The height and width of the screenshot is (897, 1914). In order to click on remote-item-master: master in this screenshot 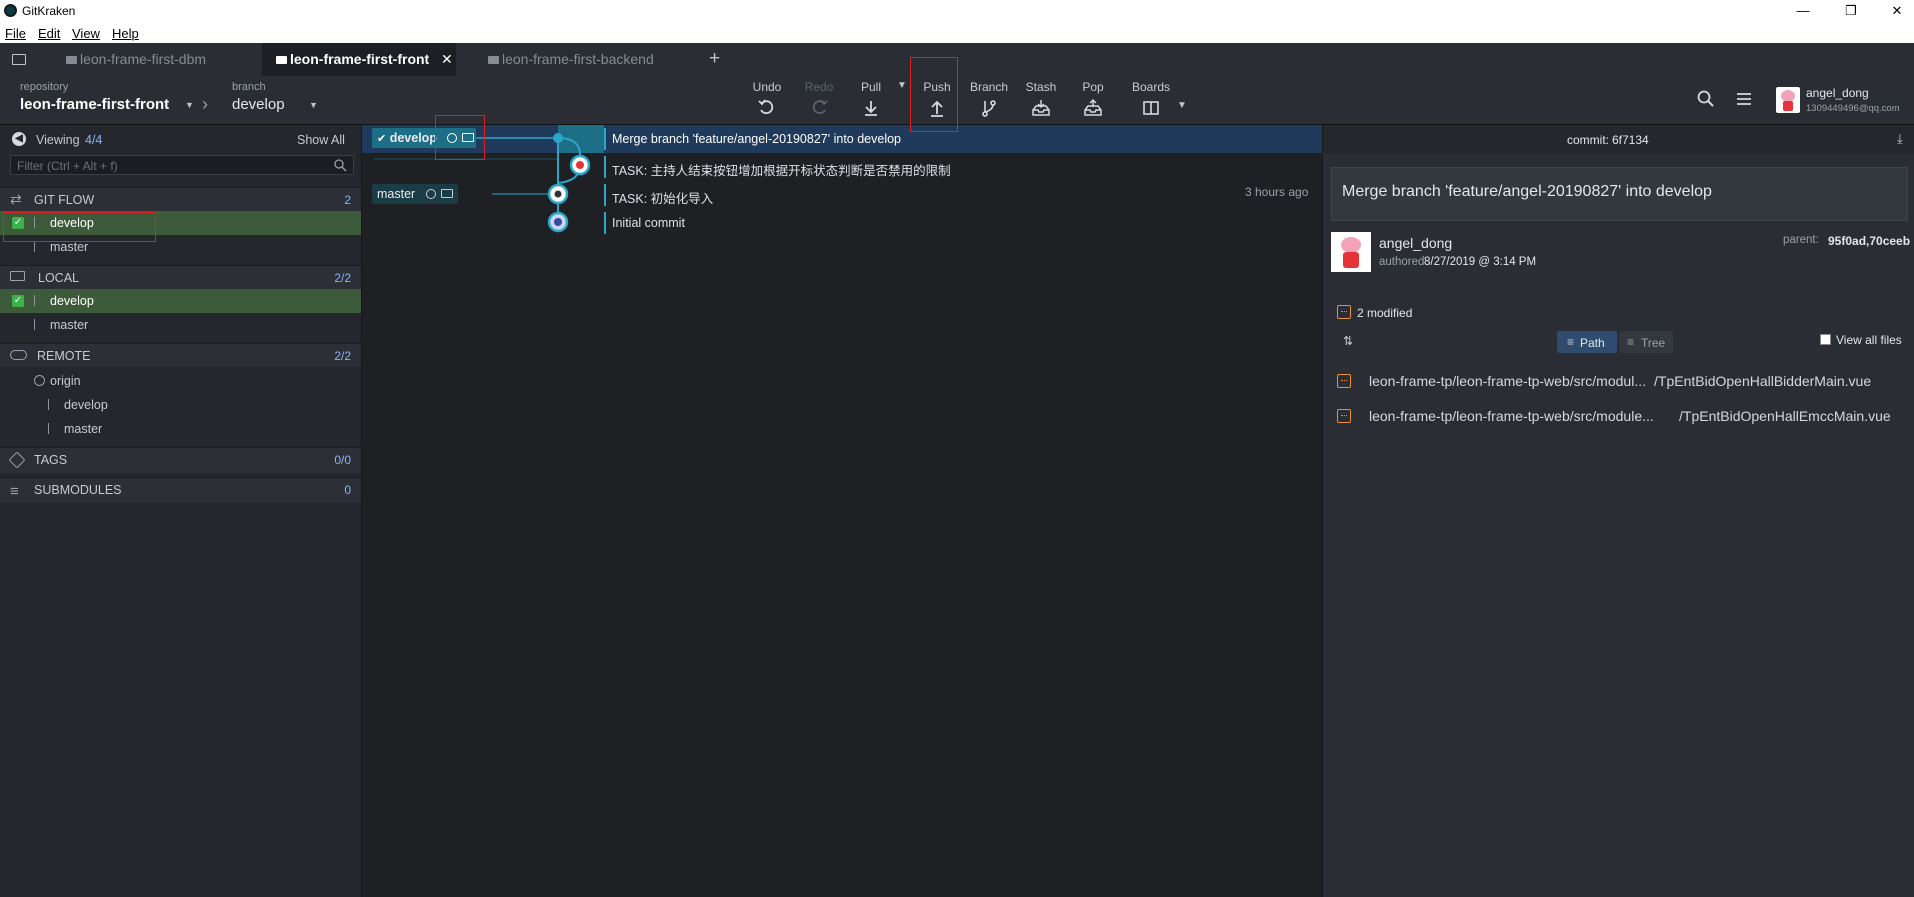, I will do `click(180, 429)`.